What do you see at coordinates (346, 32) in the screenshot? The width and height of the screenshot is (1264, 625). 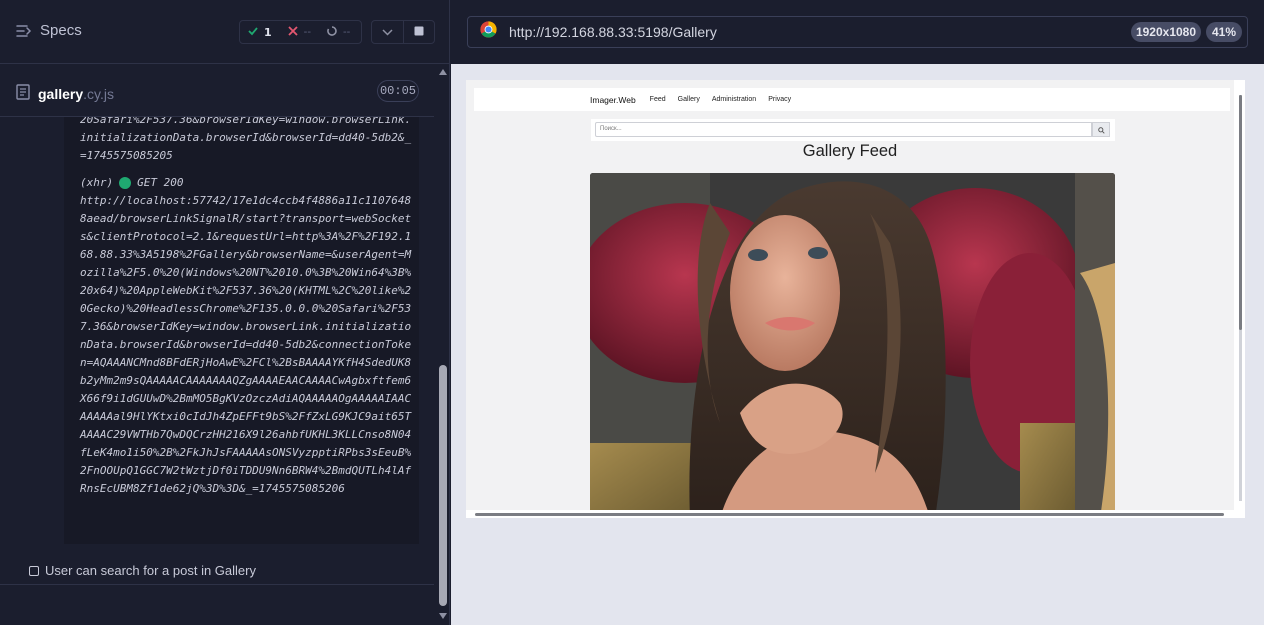 I see `pending-count: --` at bounding box center [346, 32].